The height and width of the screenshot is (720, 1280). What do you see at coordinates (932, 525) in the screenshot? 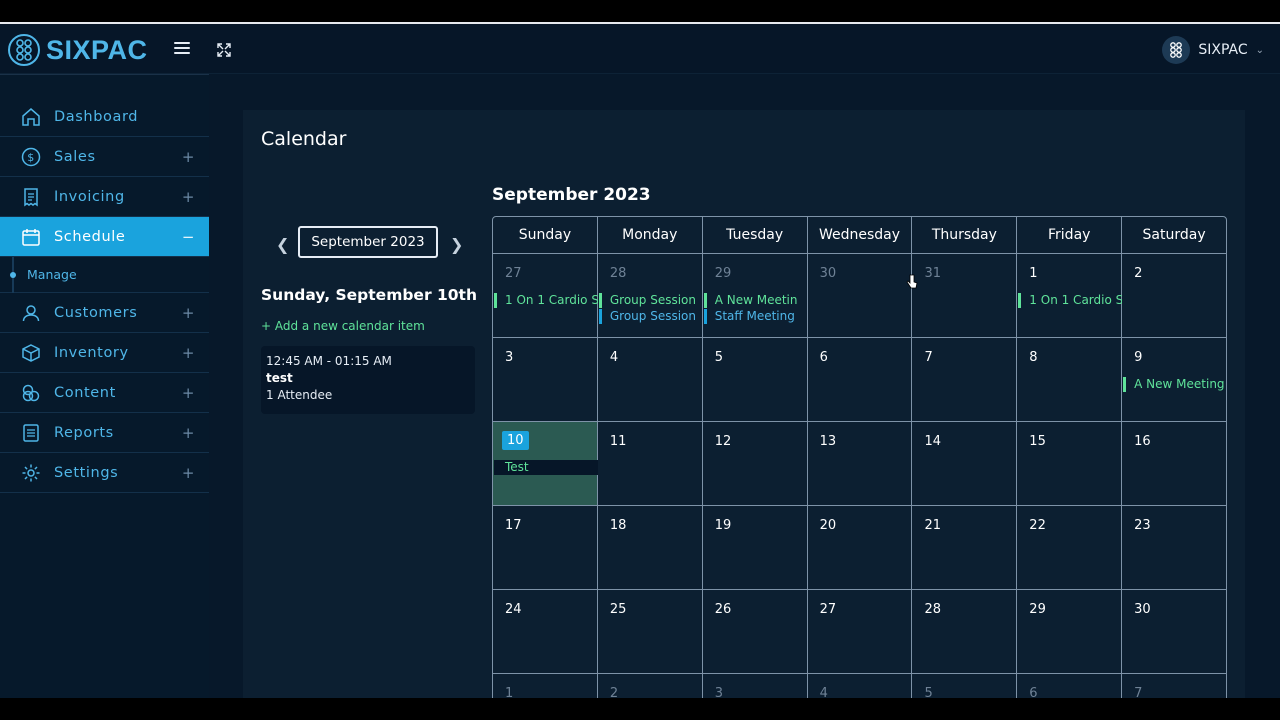
I see `day-number: 21` at bounding box center [932, 525].